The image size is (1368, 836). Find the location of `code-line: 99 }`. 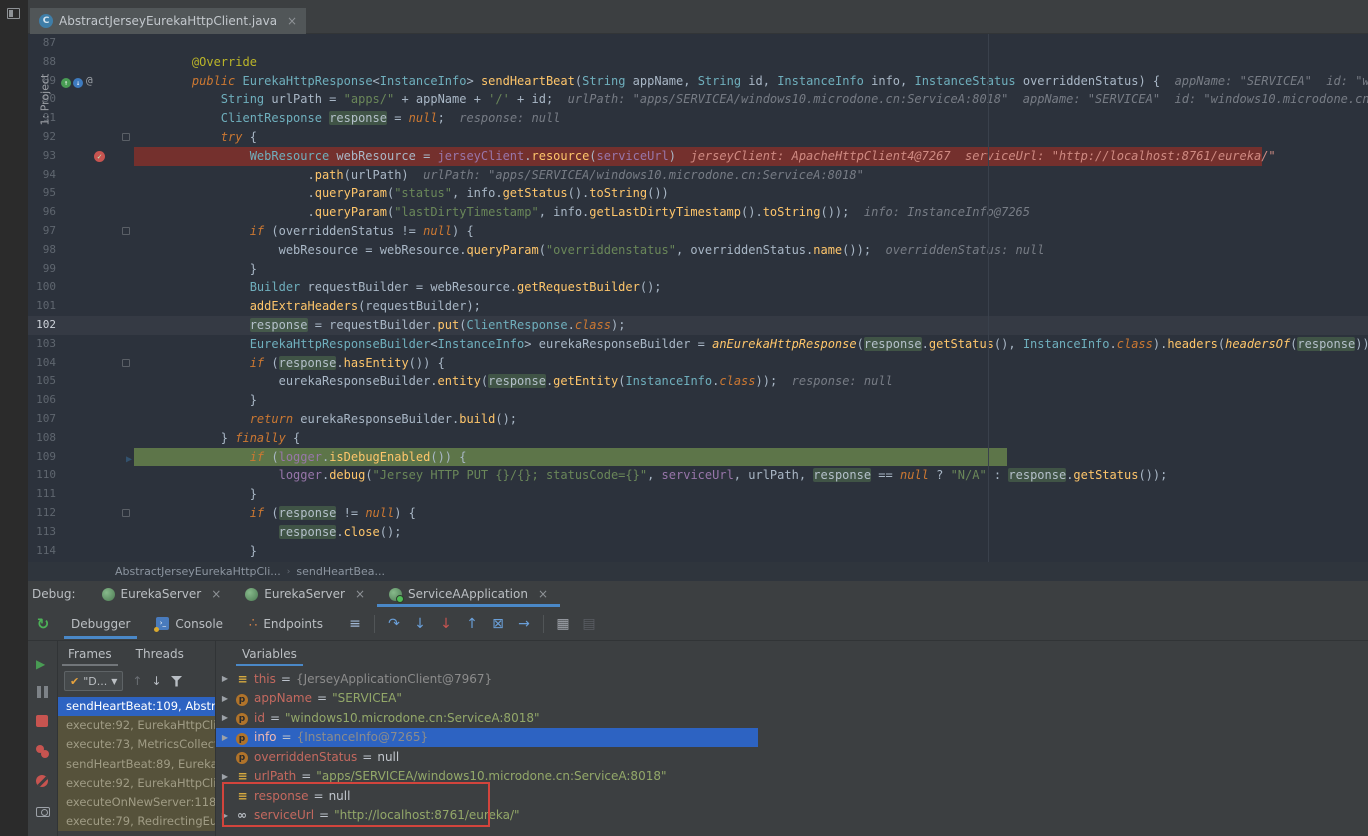

code-line: 99 } is located at coordinates (698, 269).